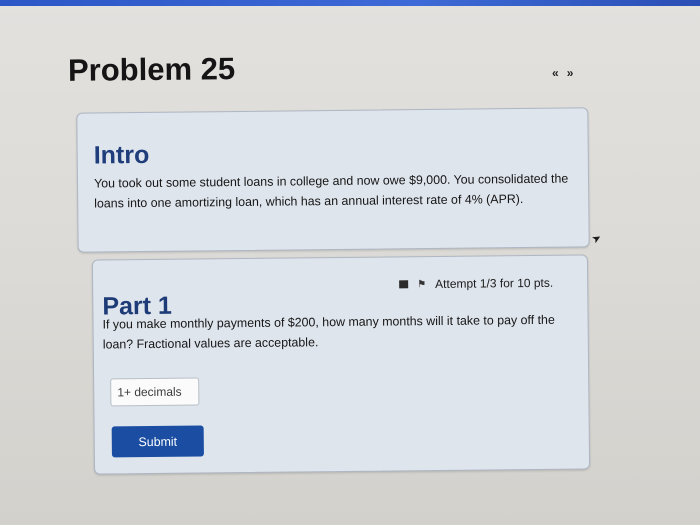 The width and height of the screenshot is (700, 525). What do you see at coordinates (562, 73) in the screenshot?
I see `problem-navigation: « »` at bounding box center [562, 73].